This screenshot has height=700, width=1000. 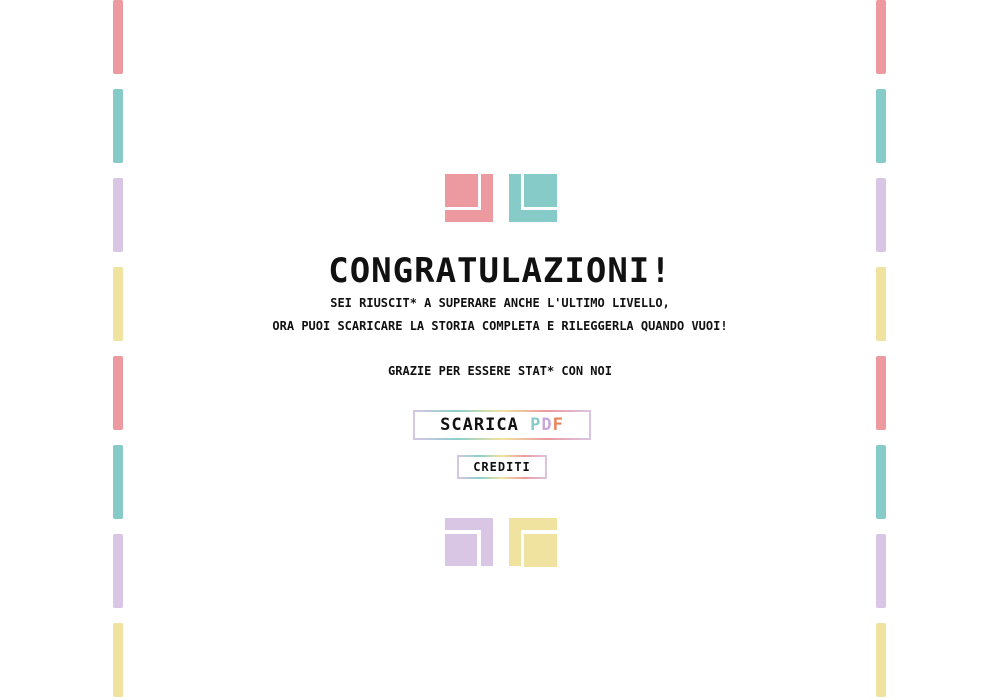 What do you see at coordinates (461, 190) in the screenshot?
I see `square-pink` at bounding box center [461, 190].